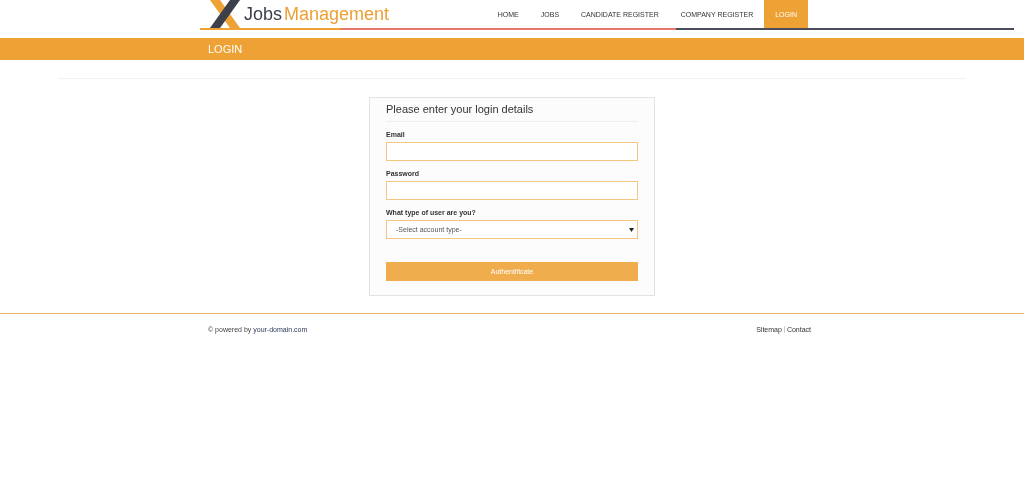  What do you see at coordinates (512, 112) in the screenshot?
I see `form-heading: Please enter your login details` at bounding box center [512, 112].